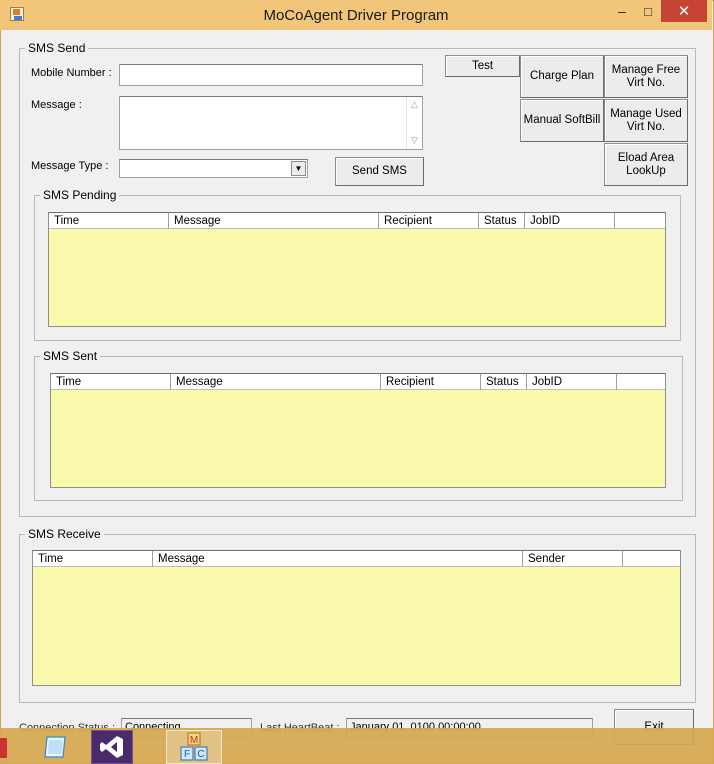  I want to click on svg-text: C, so click(200, 754).